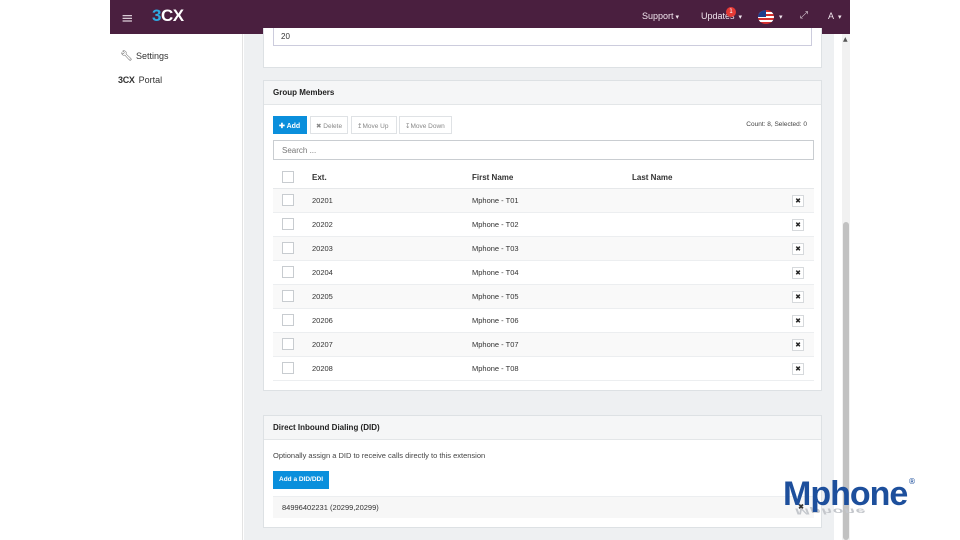  What do you see at coordinates (845, 39) in the screenshot?
I see `scroll-up-icon: ▲` at bounding box center [845, 39].